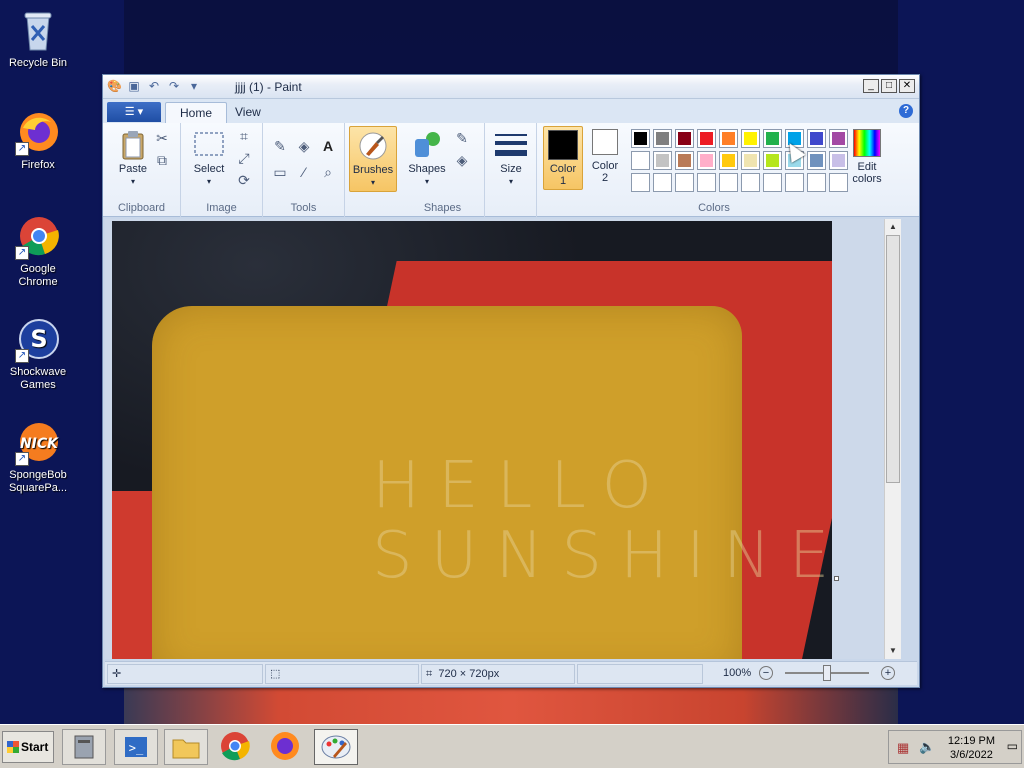  Describe the element at coordinates (336, 747) in the screenshot. I see `taskbar-paint` at that location.